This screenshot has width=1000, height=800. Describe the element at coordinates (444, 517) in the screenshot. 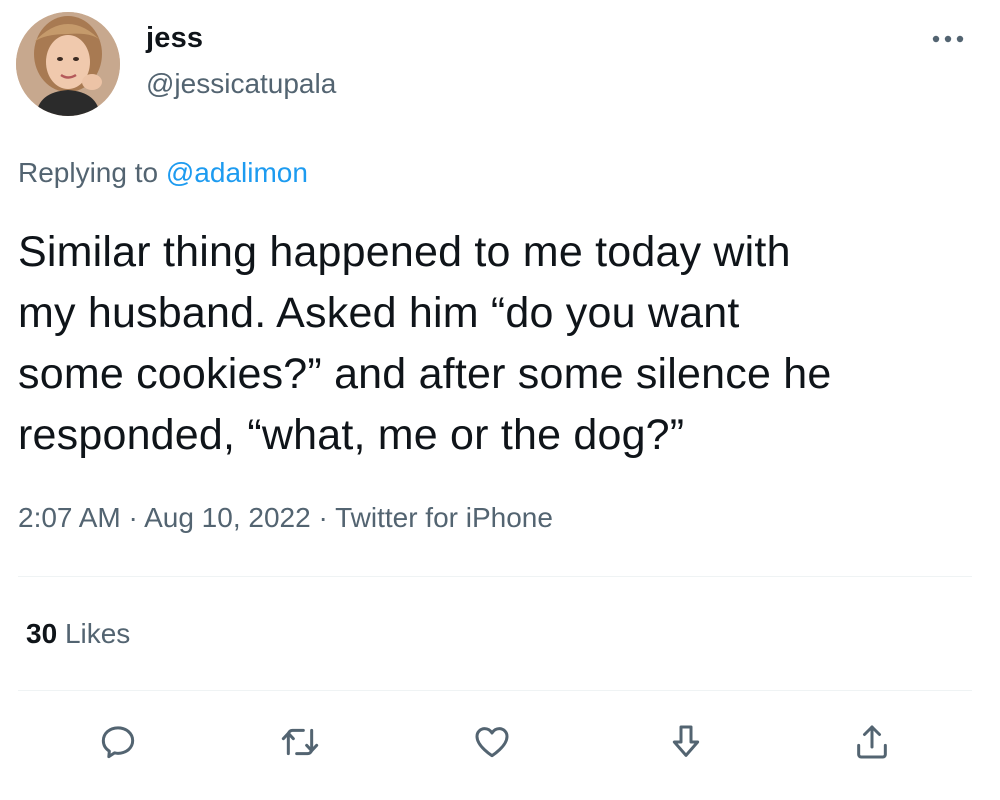

I see `tweet-source: Twitter for iPhone` at that location.